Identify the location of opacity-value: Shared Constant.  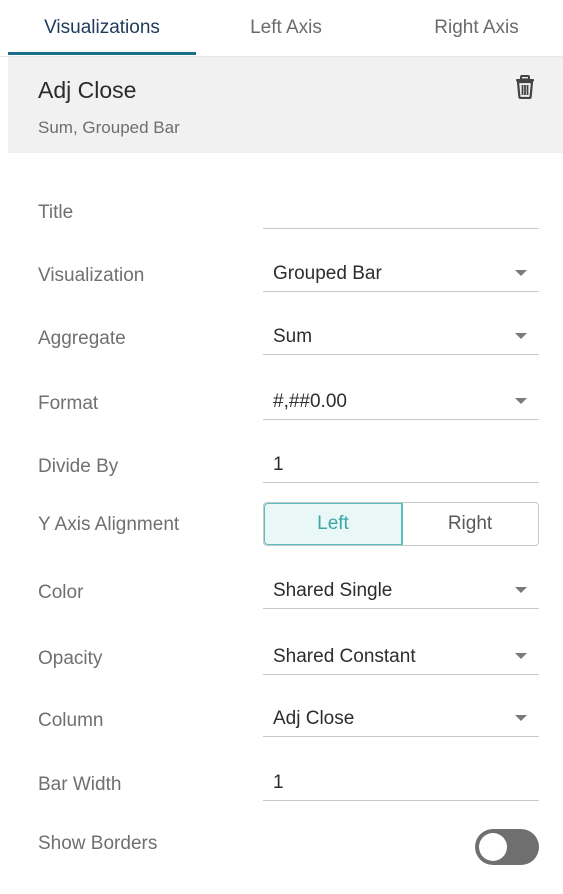
(344, 656).